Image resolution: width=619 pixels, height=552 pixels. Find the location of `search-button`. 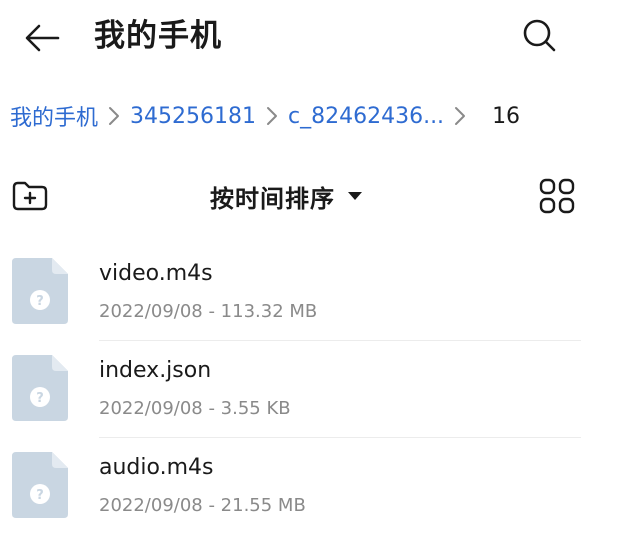

search-button is located at coordinates (540, 36).